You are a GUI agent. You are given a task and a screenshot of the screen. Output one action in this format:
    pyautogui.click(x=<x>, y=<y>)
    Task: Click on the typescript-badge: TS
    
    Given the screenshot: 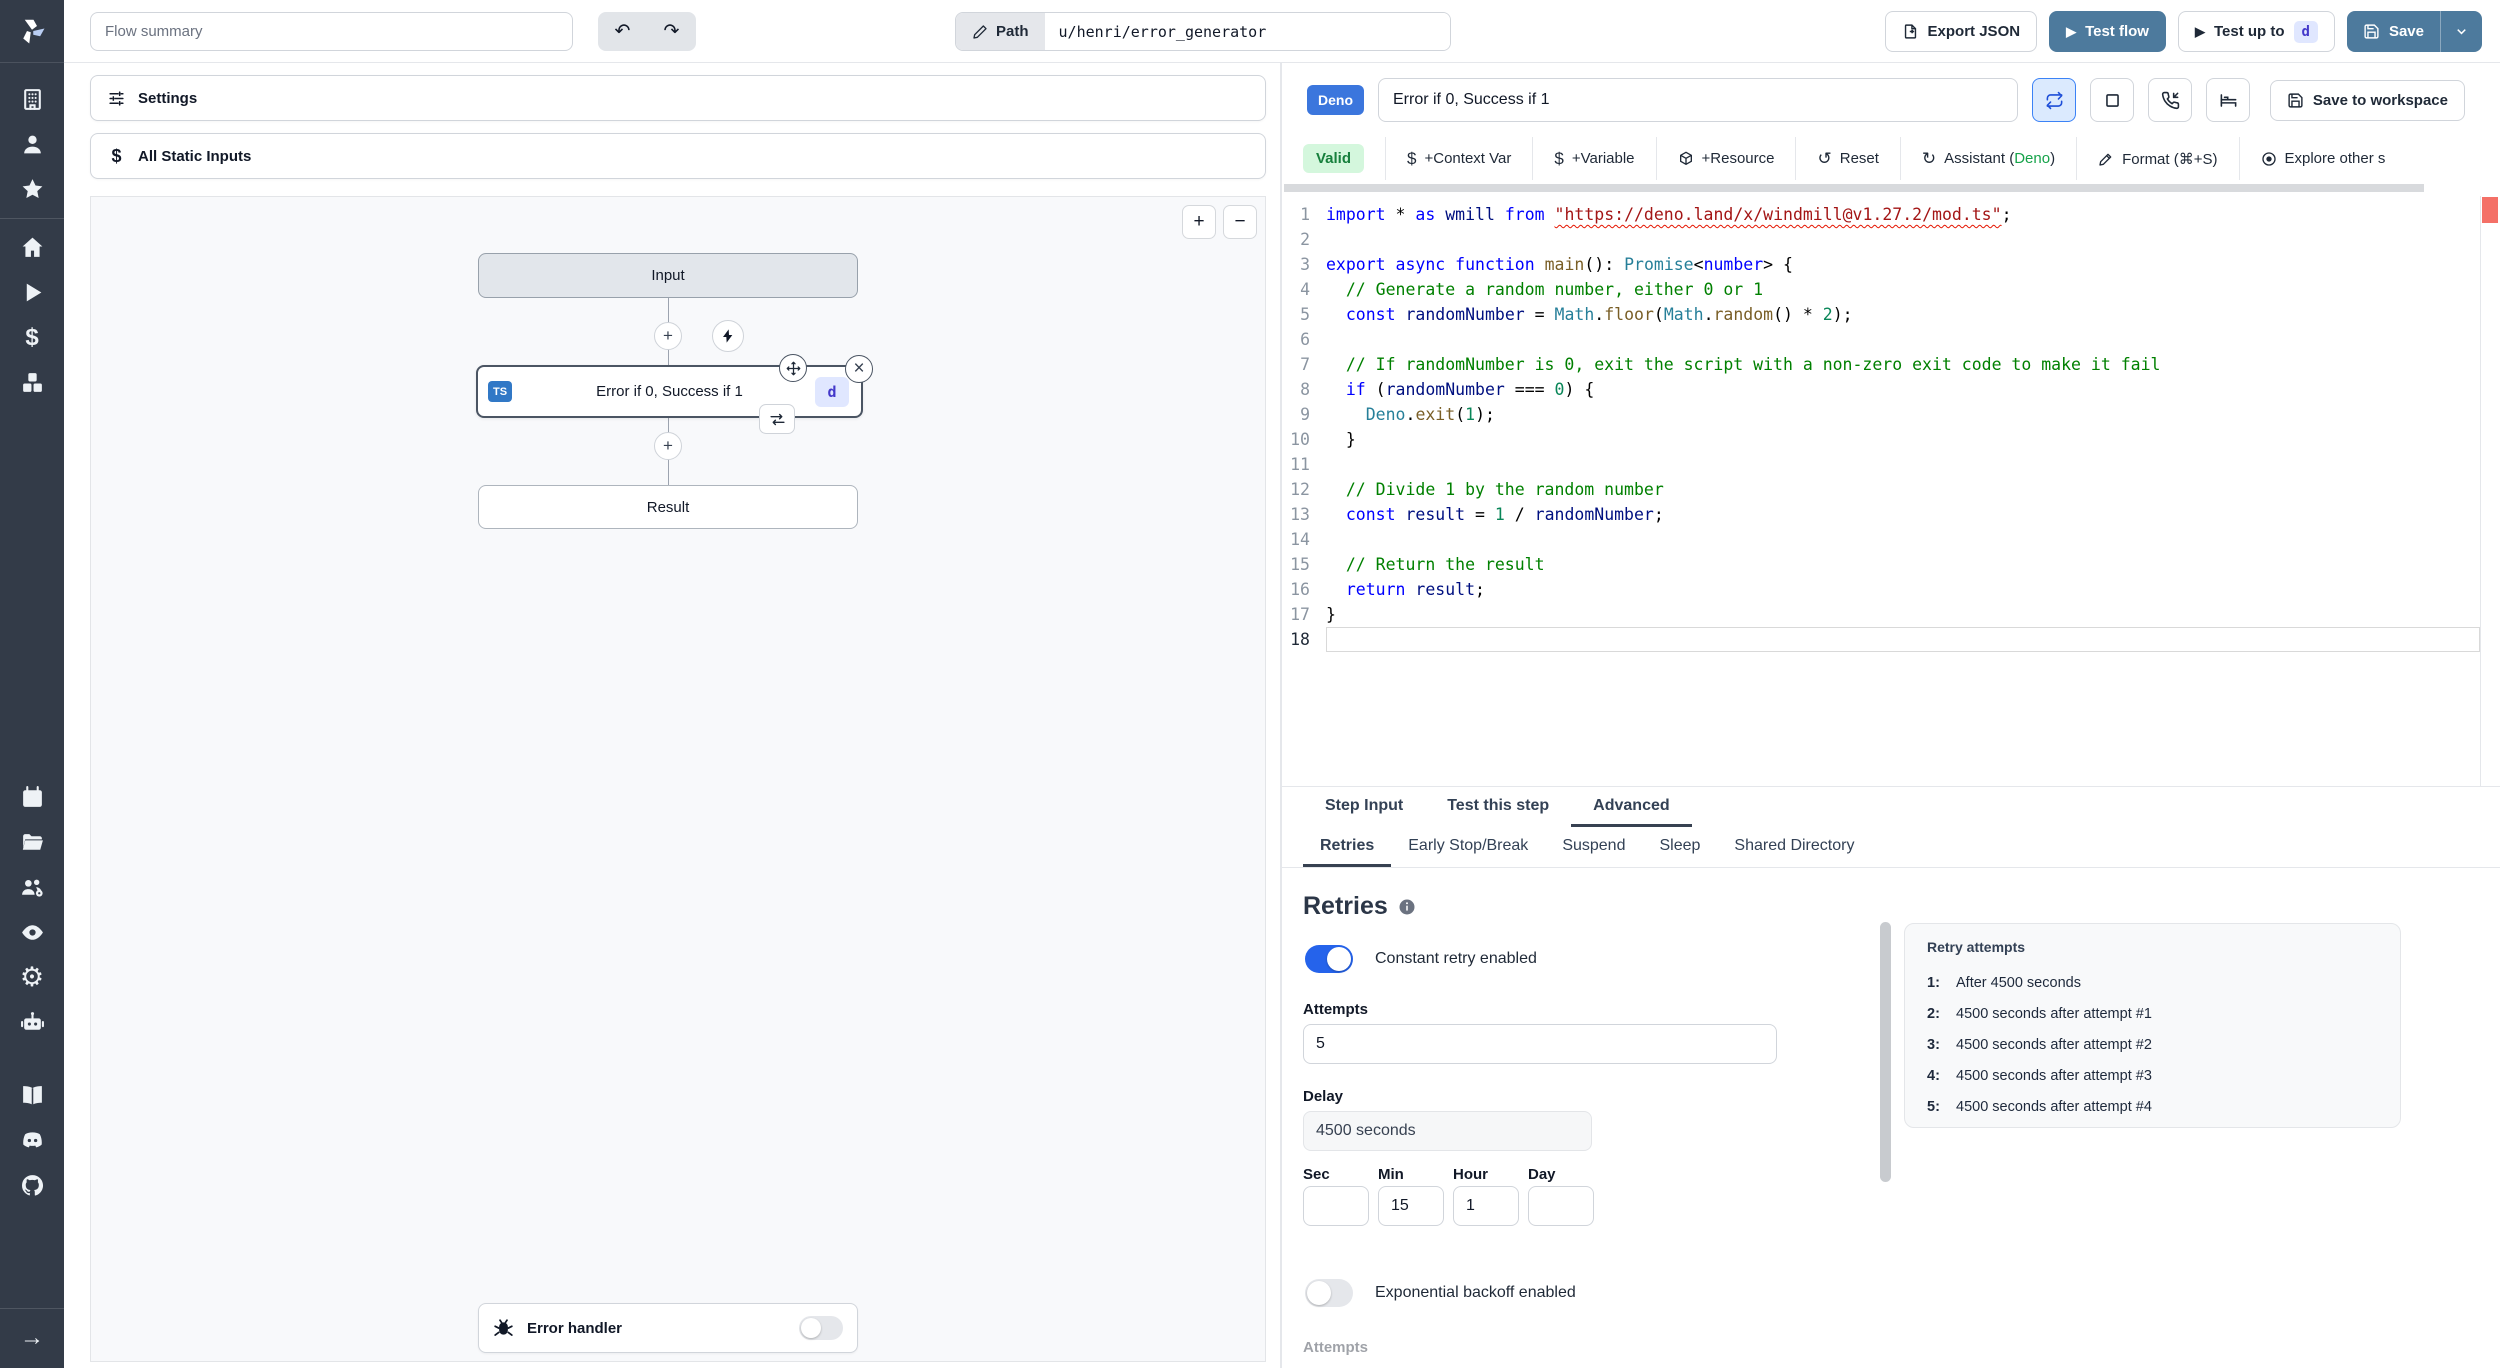 What is the action you would take?
    pyautogui.click(x=500, y=391)
    